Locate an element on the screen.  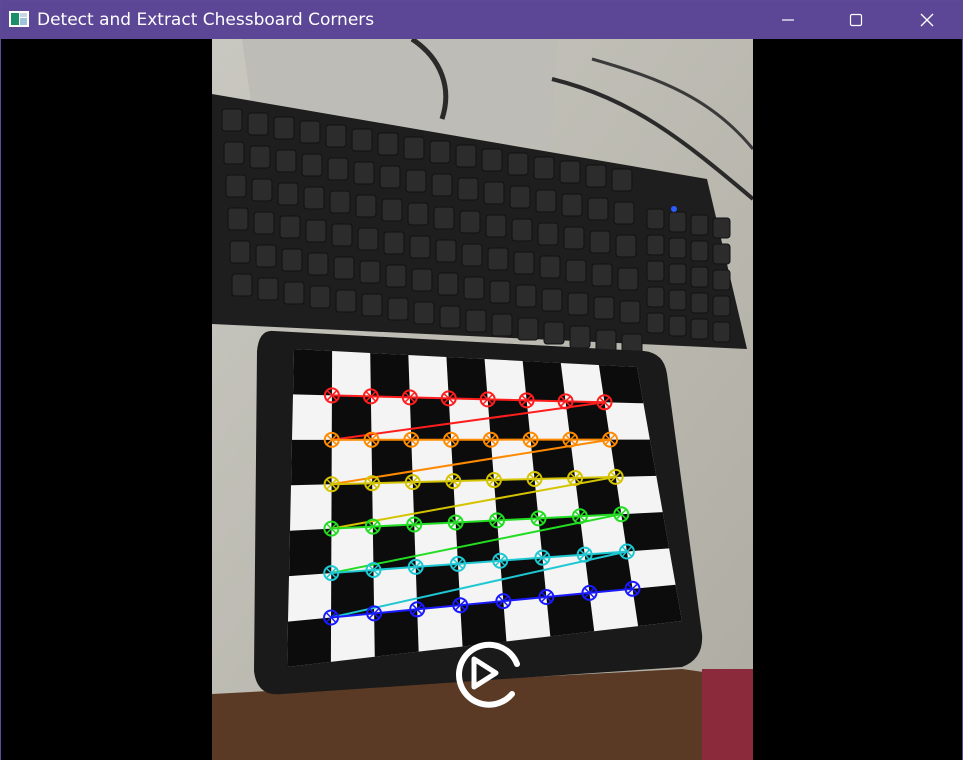
title-bar: Detect and Extract Chessboard Corners is located at coordinates (481, 20).